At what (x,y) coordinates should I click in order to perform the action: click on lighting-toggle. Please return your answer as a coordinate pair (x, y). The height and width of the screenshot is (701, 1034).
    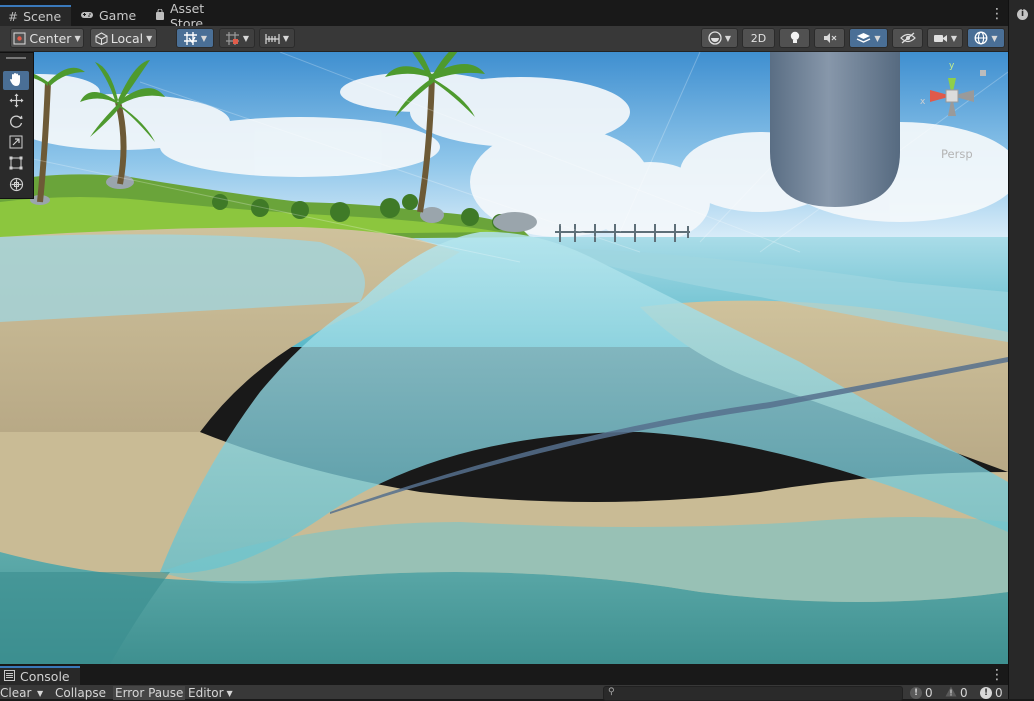
    Looking at the image, I should click on (794, 38).